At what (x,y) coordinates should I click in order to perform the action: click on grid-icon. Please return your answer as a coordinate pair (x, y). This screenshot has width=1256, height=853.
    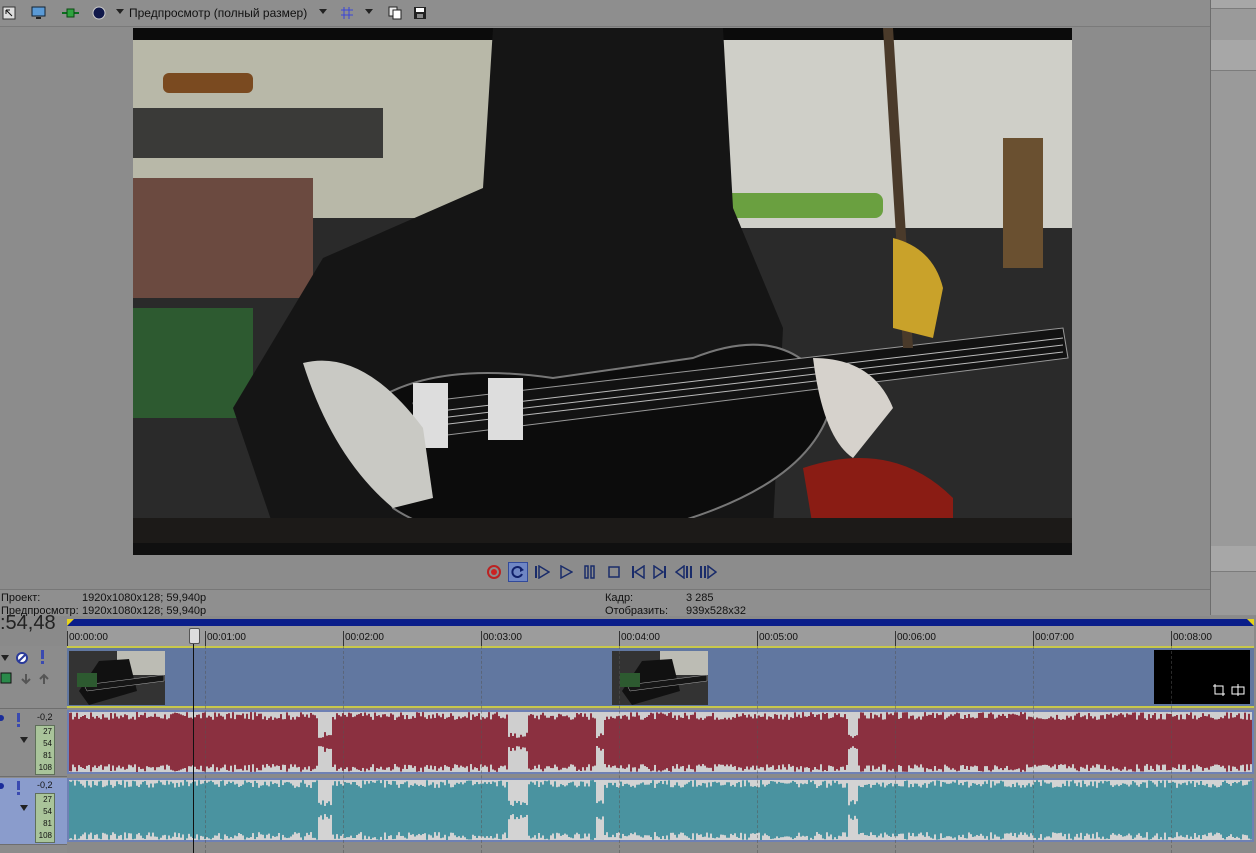
    Looking at the image, I should click on (346, 12).